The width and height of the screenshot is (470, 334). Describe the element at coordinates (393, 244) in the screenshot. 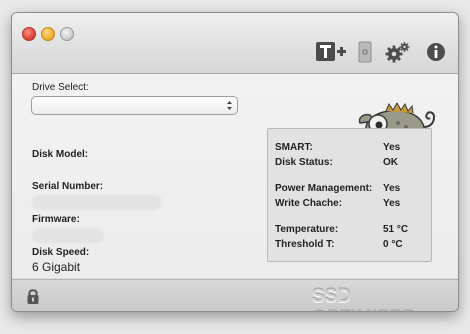

I see `threshold-value: 0 °C` at that location.